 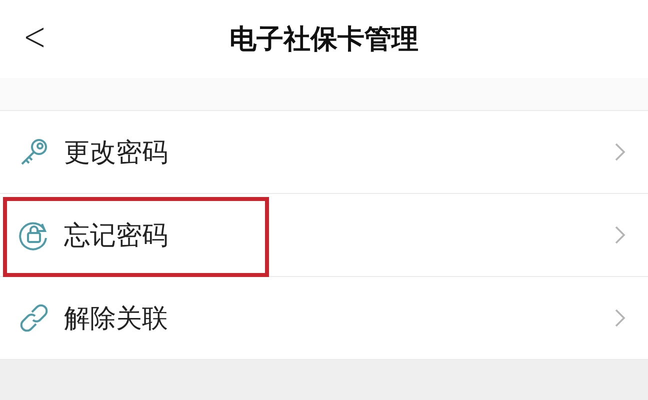 I want to click on page-title: 电子社保卡管理, so click(x=324, y=40).